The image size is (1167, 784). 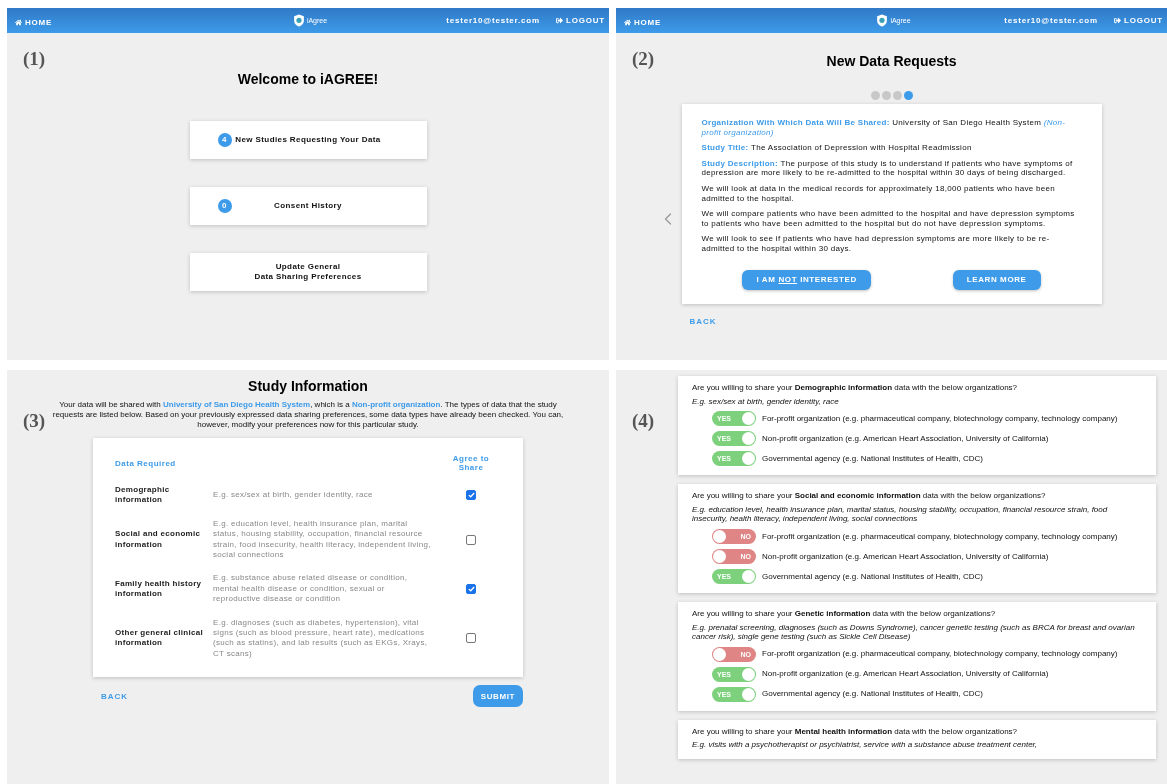 What do you see at coordinates (143, 495) in the screenshot?
I see `data-type-cell-text: Demographic information` at bounding box center [143, 495].